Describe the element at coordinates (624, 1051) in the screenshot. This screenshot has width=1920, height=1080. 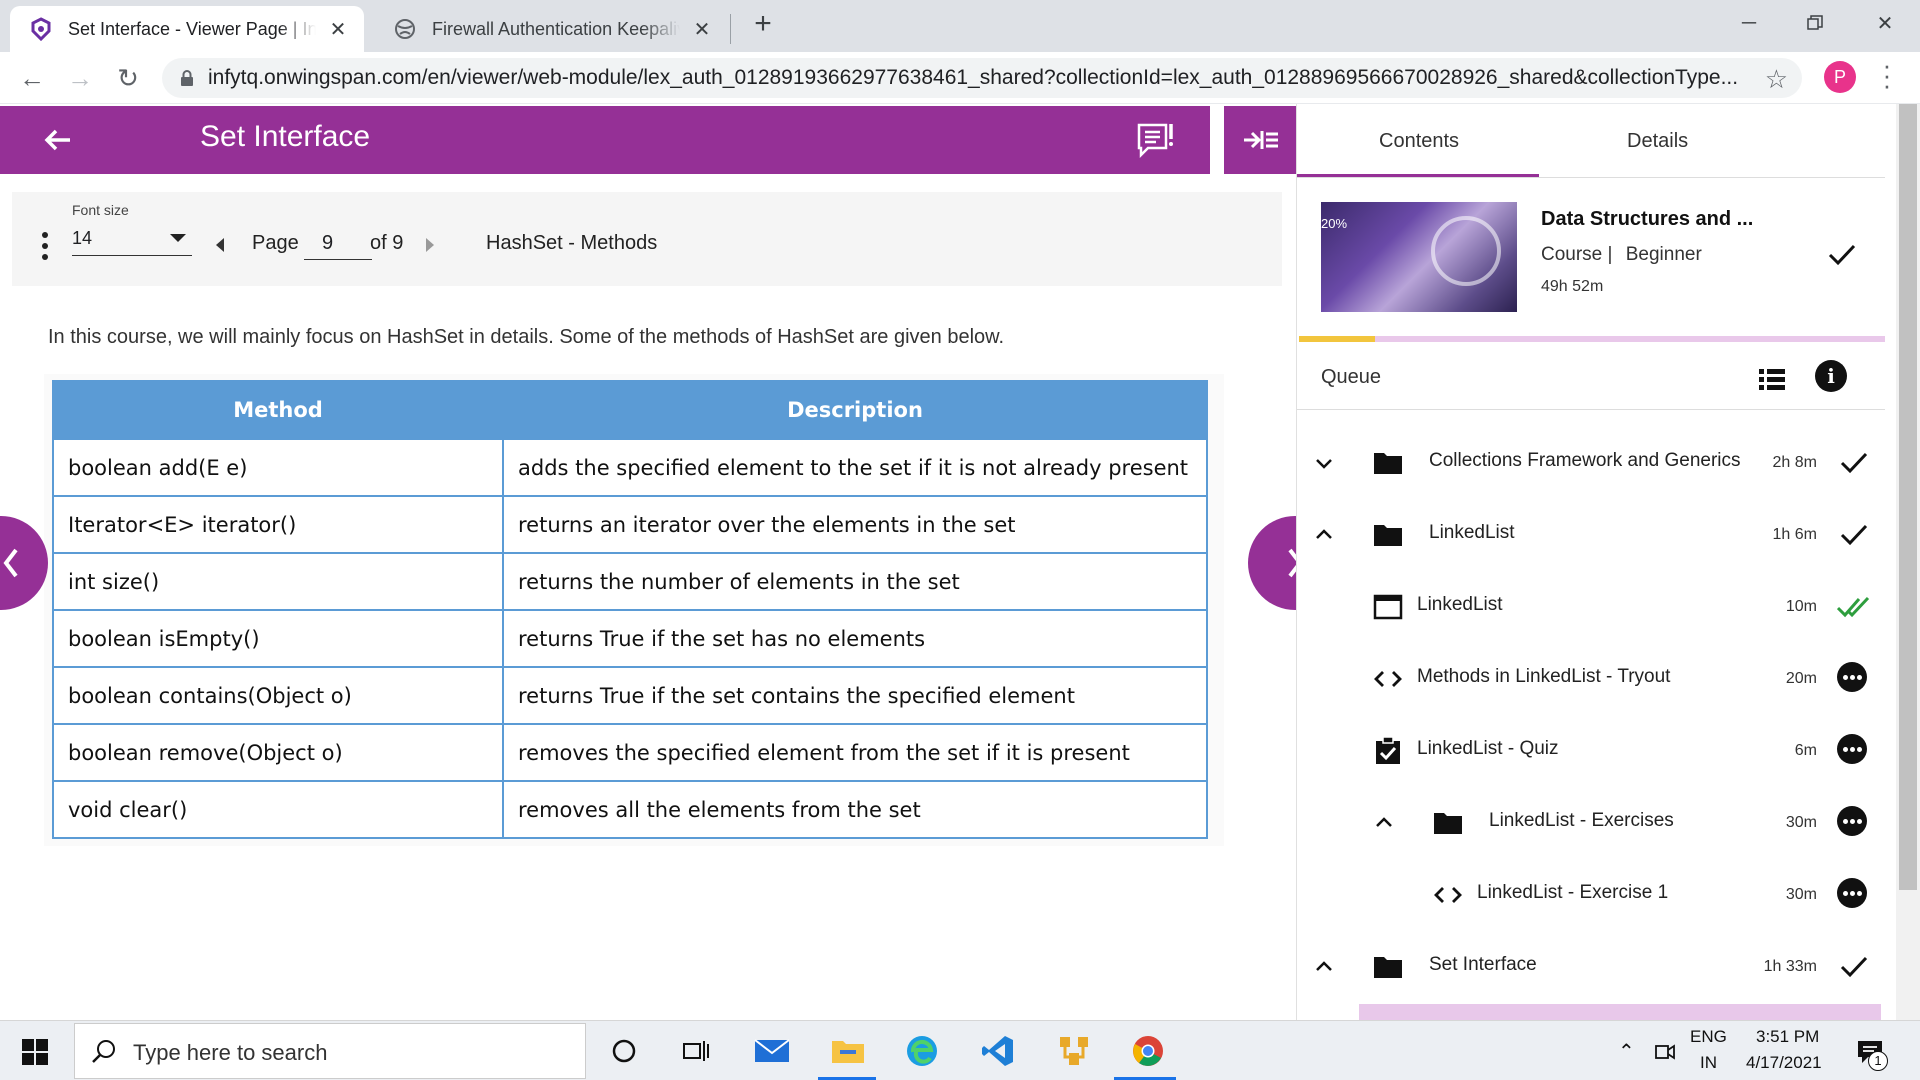
I see `cortana-icon` at that location.